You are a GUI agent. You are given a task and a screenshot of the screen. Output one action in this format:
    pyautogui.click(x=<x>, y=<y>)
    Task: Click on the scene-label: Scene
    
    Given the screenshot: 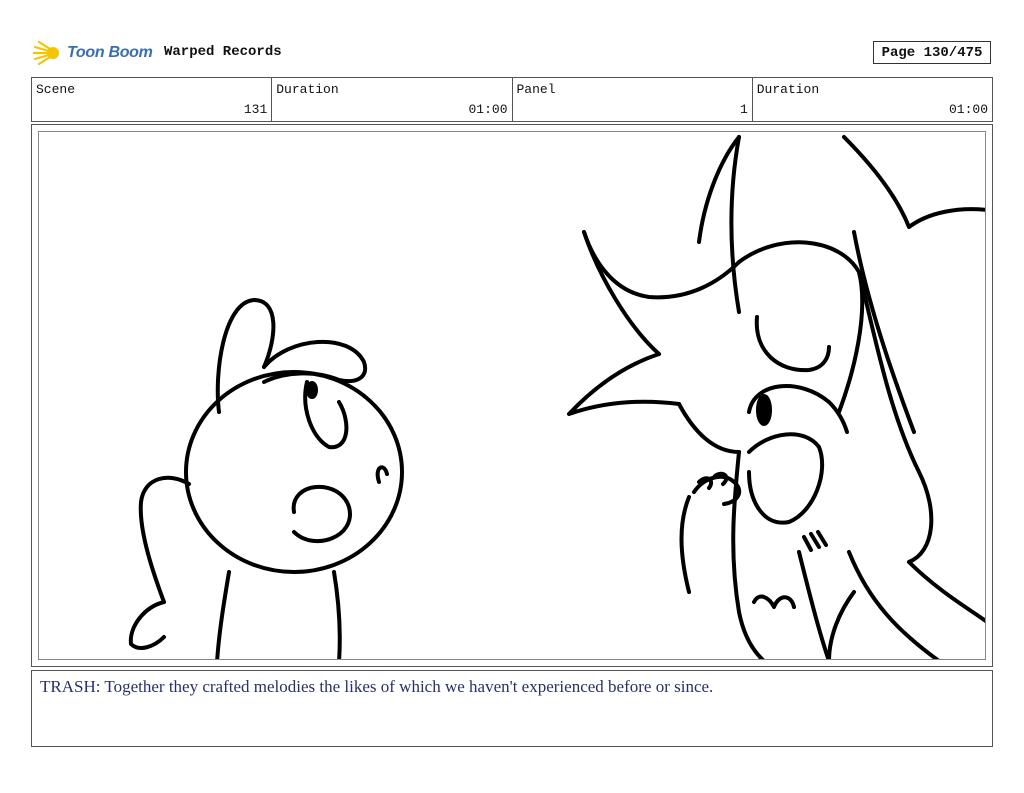 What is the action you would take?
    pyautogui.click(x=56, y=89)
    